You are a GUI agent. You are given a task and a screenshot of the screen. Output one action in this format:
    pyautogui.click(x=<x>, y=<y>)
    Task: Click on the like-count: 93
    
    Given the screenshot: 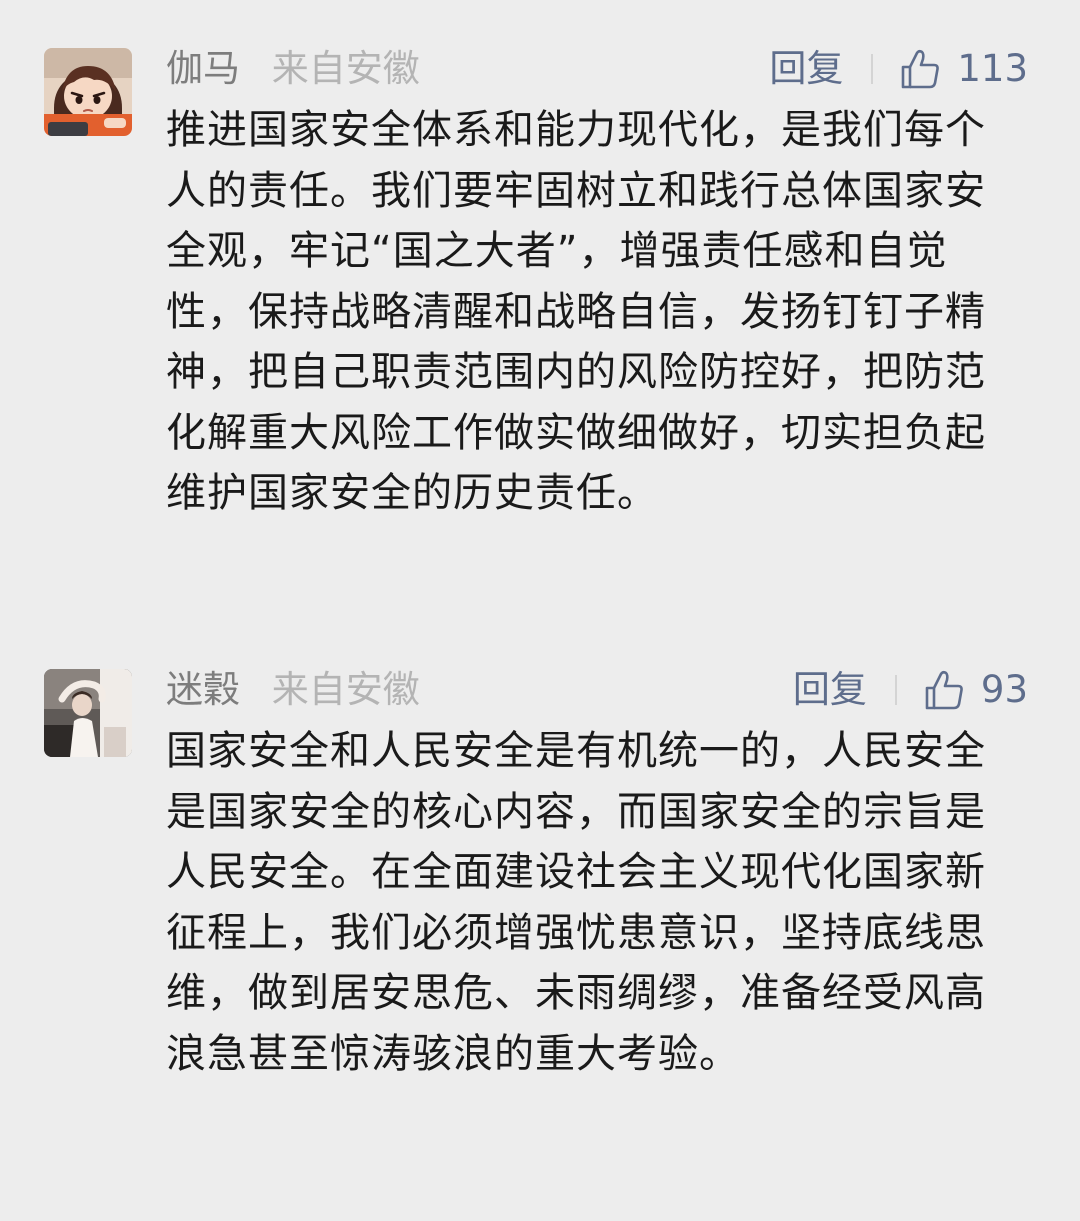 What is the action you would take?
    pyautogui.click(x=1004, y=689)
    